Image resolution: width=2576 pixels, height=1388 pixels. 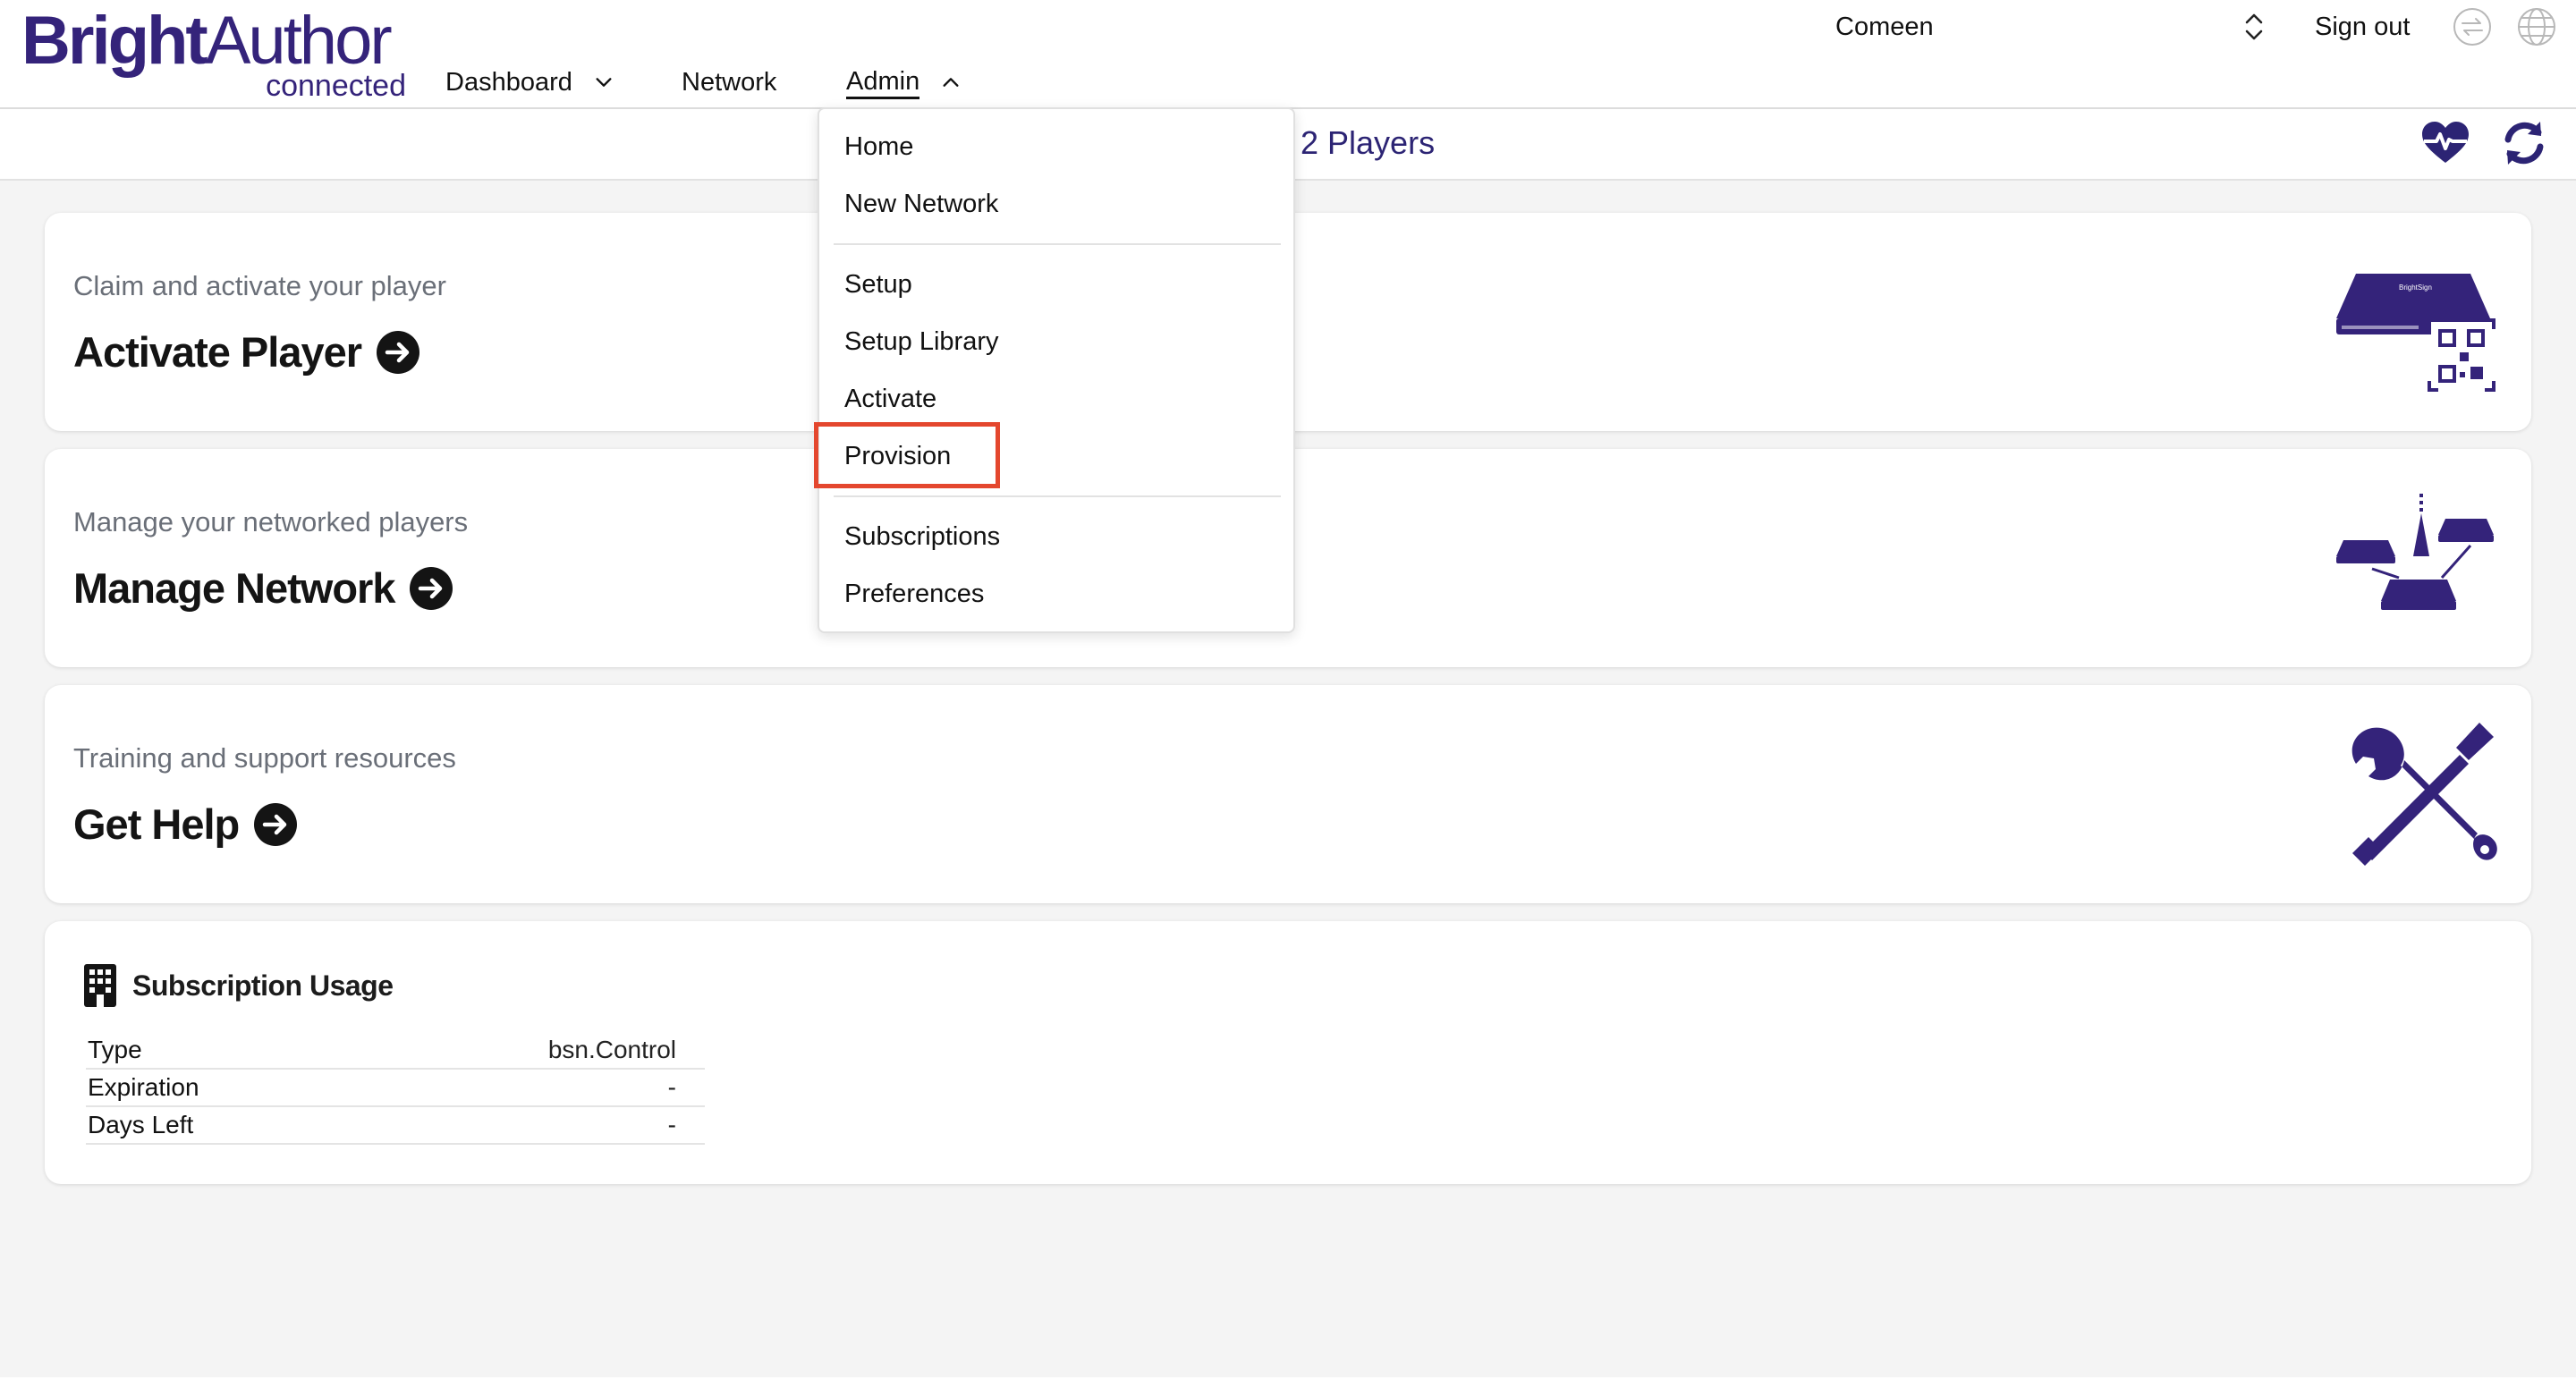 What do you see at coordinates (213, 56) in the screenshot?
I see `brightauthor-logo: BrightAuthor connected` at bounding box center [213, 56].